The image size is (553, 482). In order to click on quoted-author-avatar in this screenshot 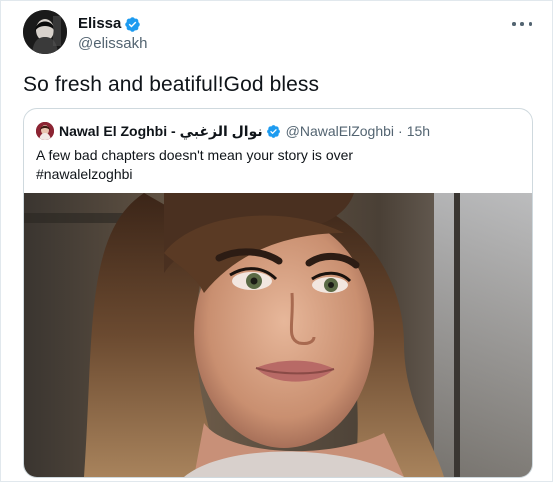, I will do `click(45, 131)`.